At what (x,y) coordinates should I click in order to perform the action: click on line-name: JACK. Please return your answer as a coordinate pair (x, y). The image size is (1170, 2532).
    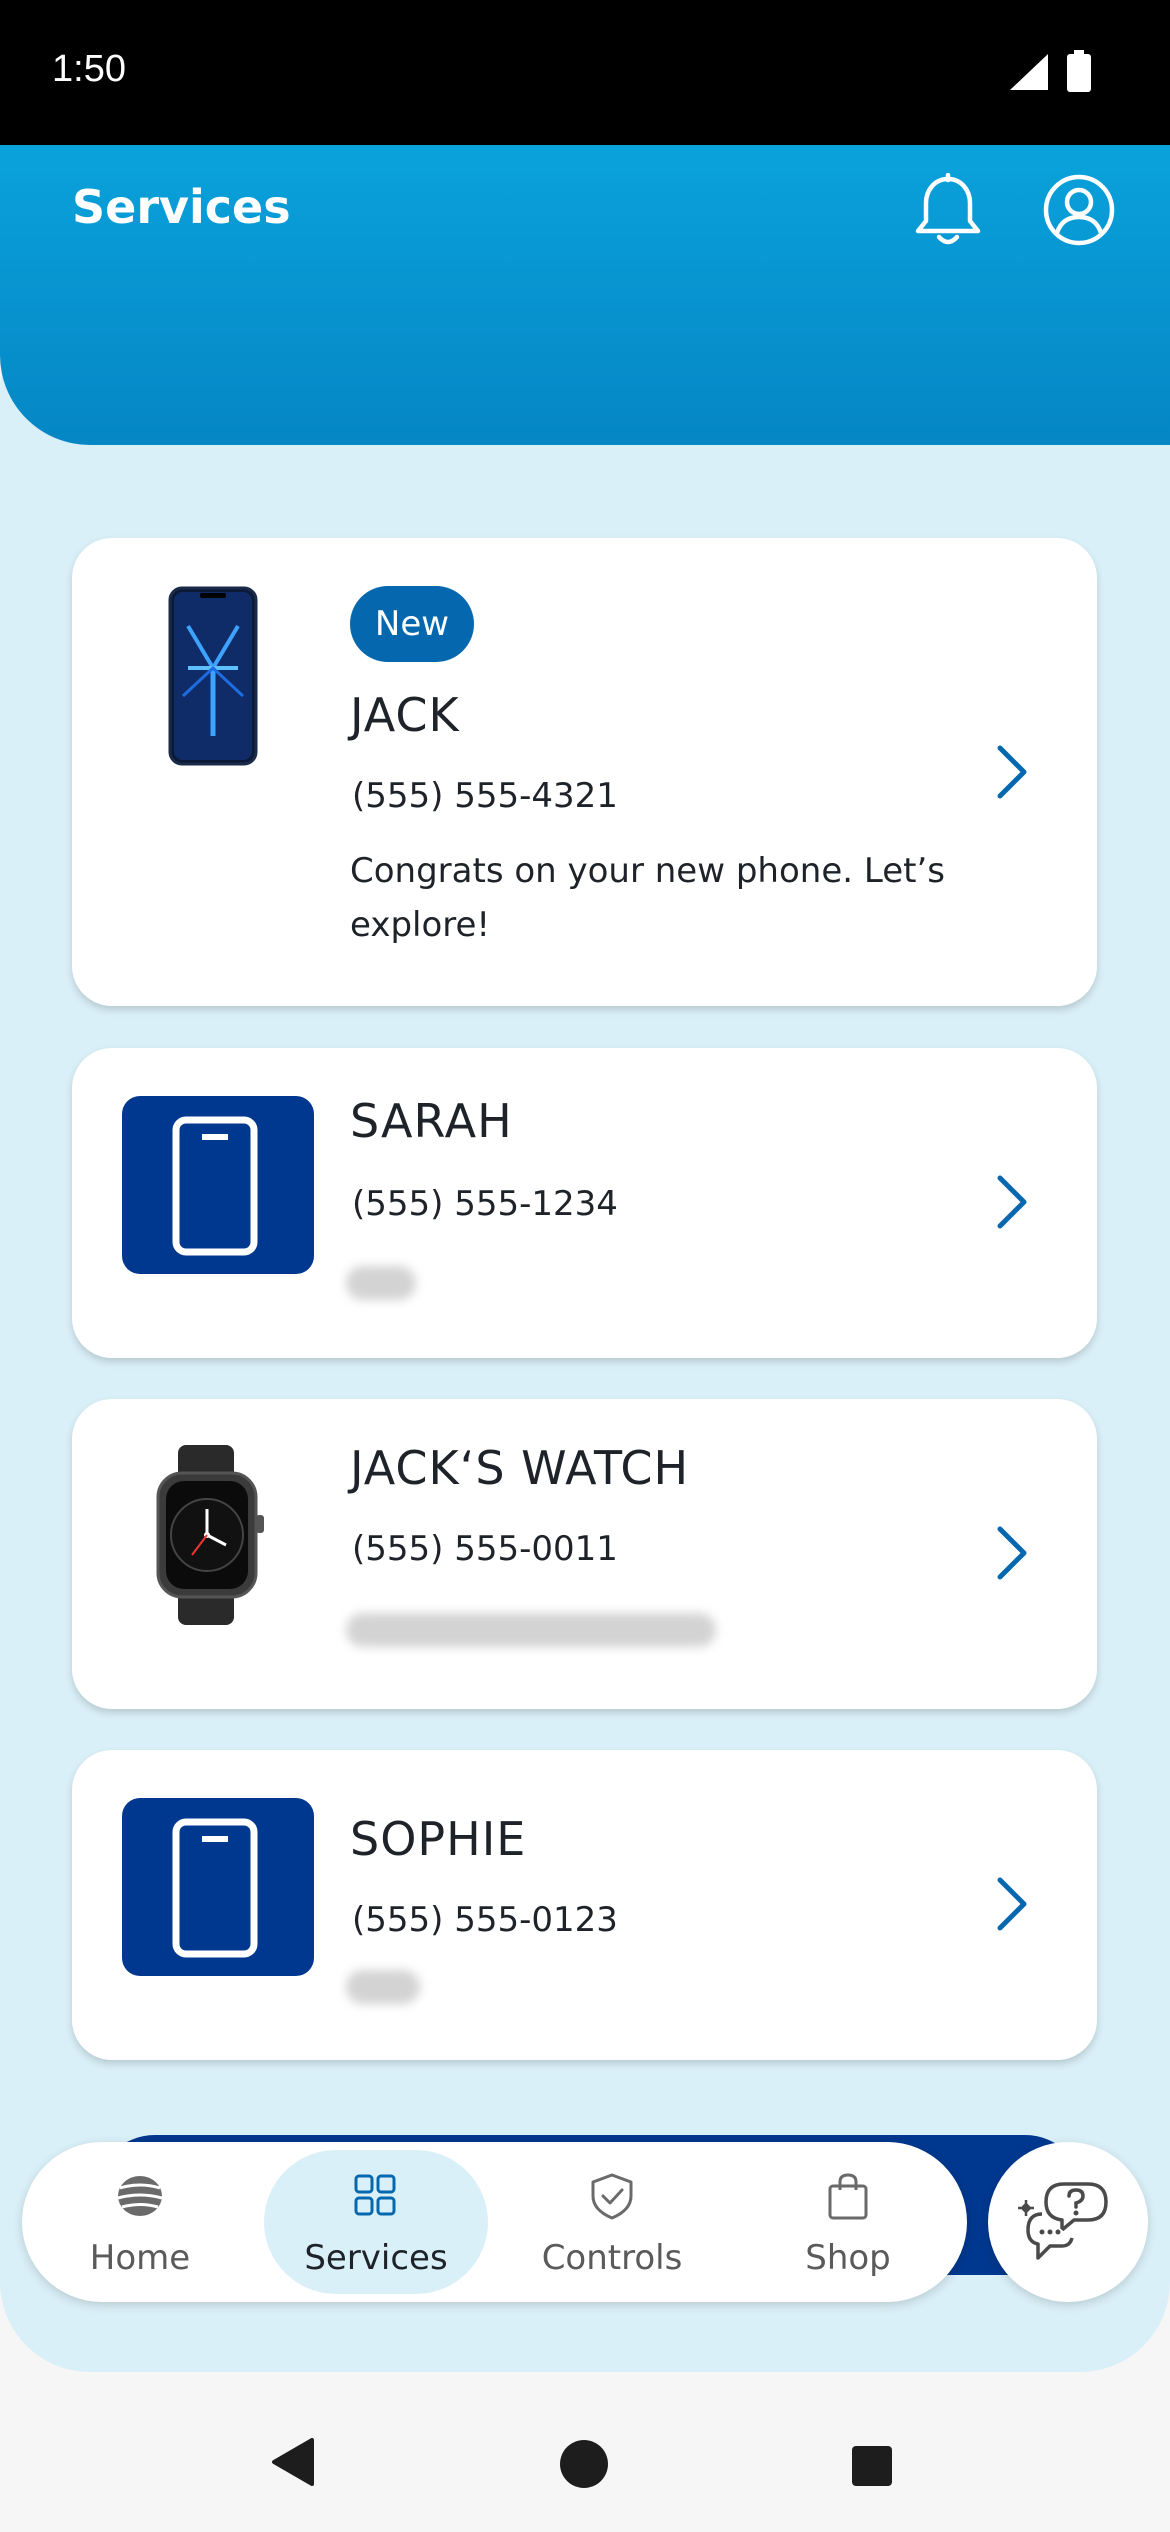
    Looking at the image, I should click on (405, 715).